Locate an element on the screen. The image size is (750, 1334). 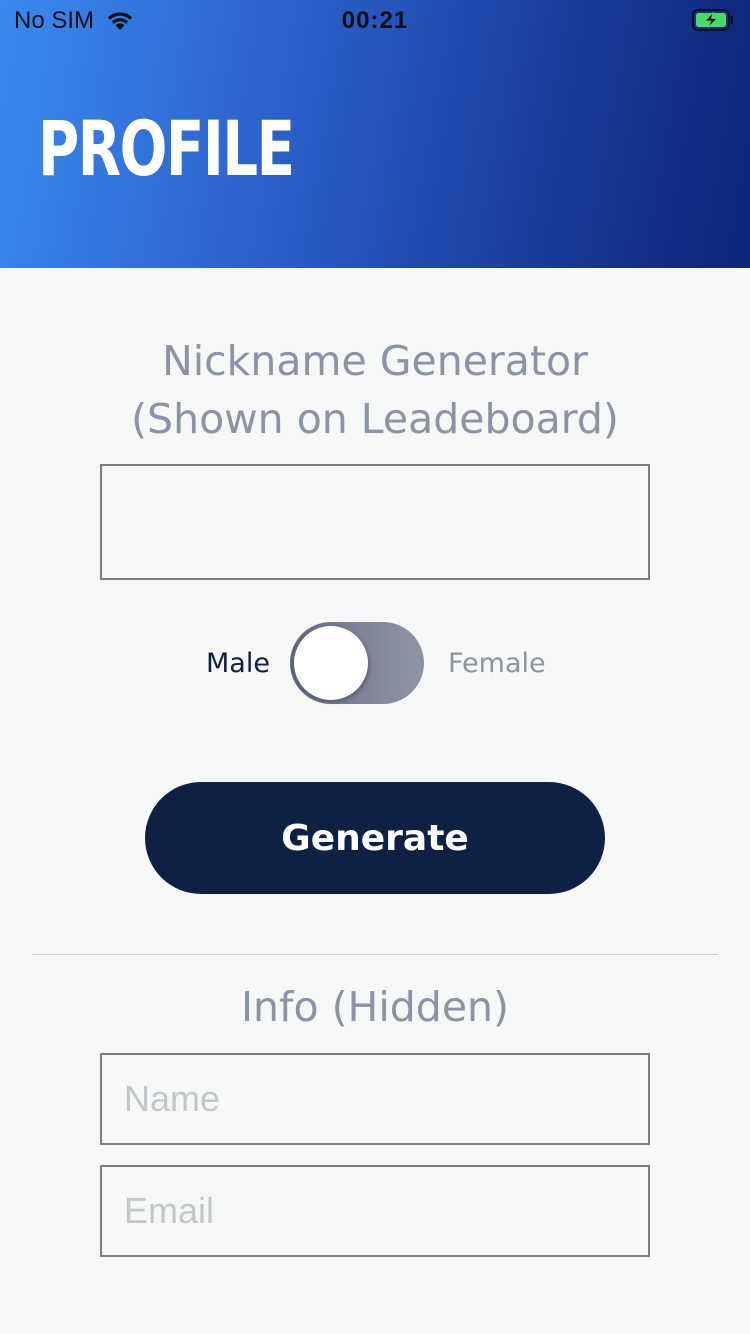
email-input is located at coordinates (375, 1211).